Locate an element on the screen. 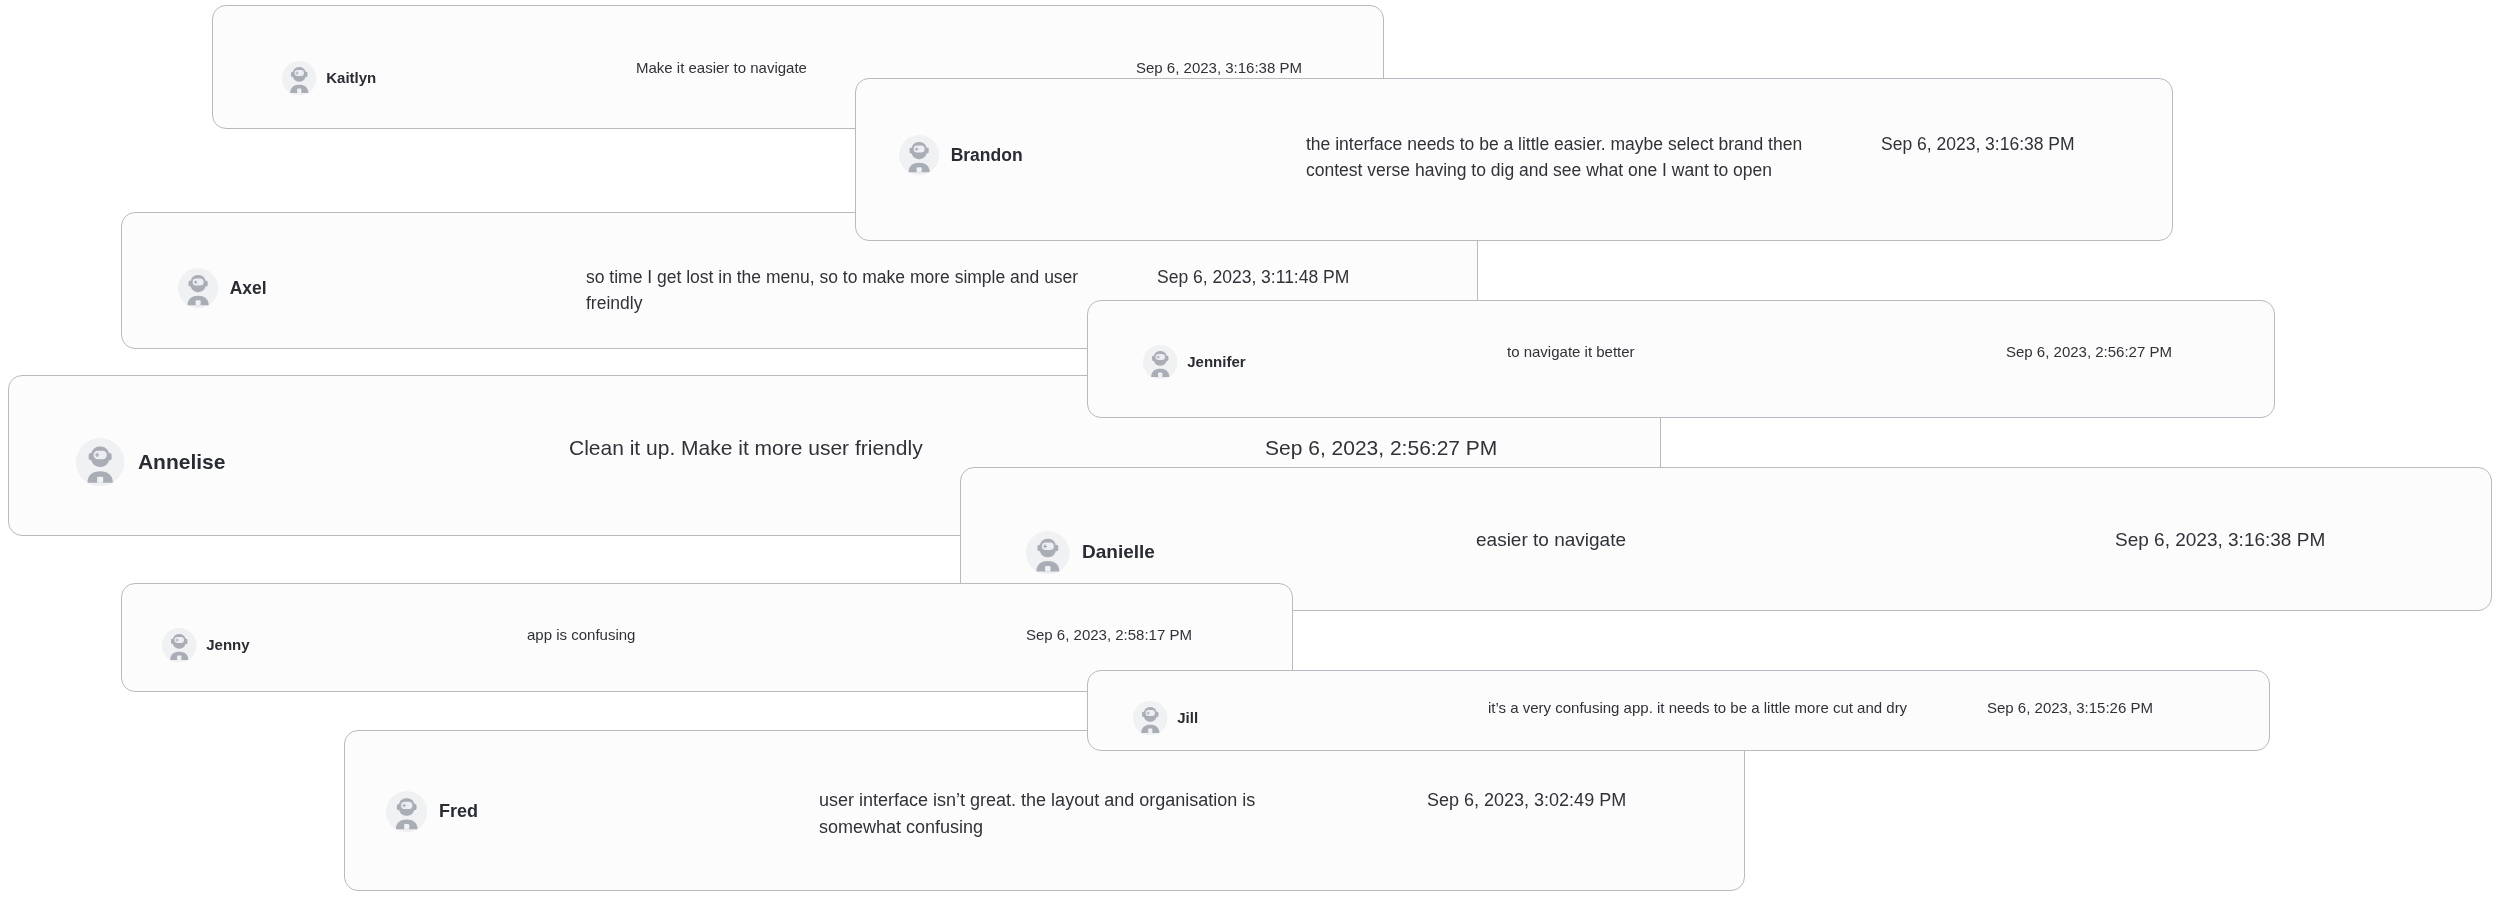 This screenshot has width=2500, height=903. comment-text: app is confusing is located at coordinates (582, 634).